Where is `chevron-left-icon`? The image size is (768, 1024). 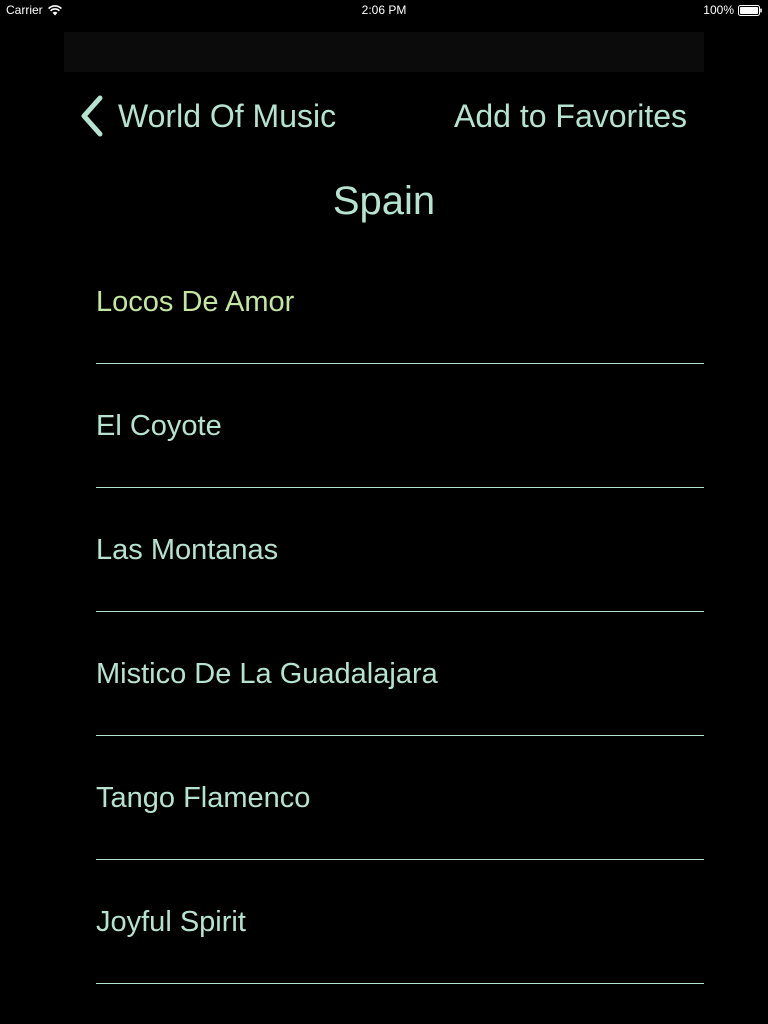 chevron-left-icon is located at coordinates (92, 116).